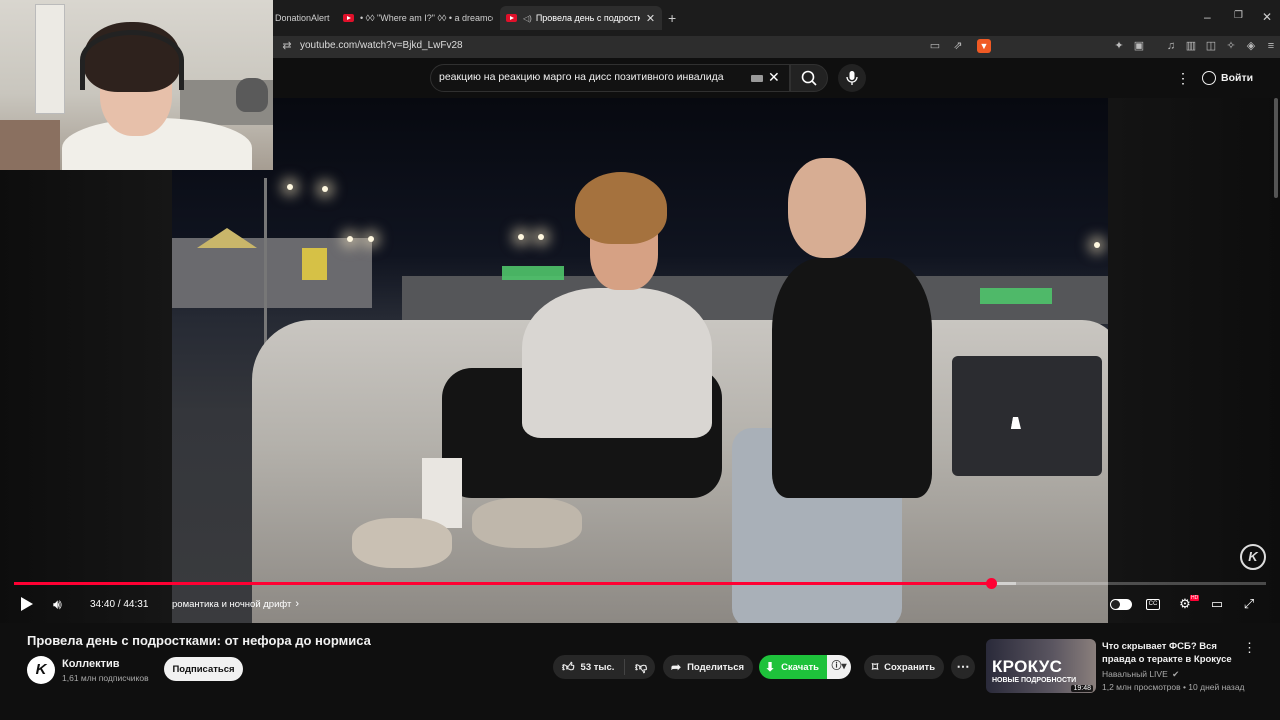 The height and width of the screenshot is (720, 1280). Describe the element at coordinates (597, 667) in the screenshot. I see `like-count: 53 тыс.` at that location.